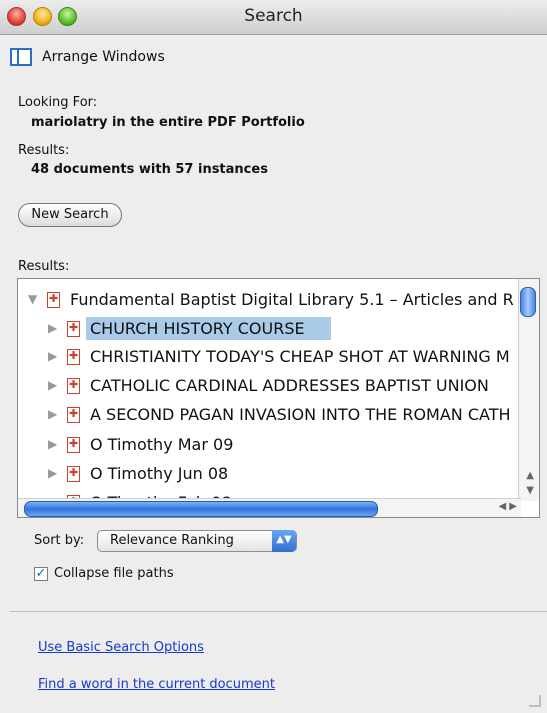  I want to click on title-bar: Search, so click(273, 17).